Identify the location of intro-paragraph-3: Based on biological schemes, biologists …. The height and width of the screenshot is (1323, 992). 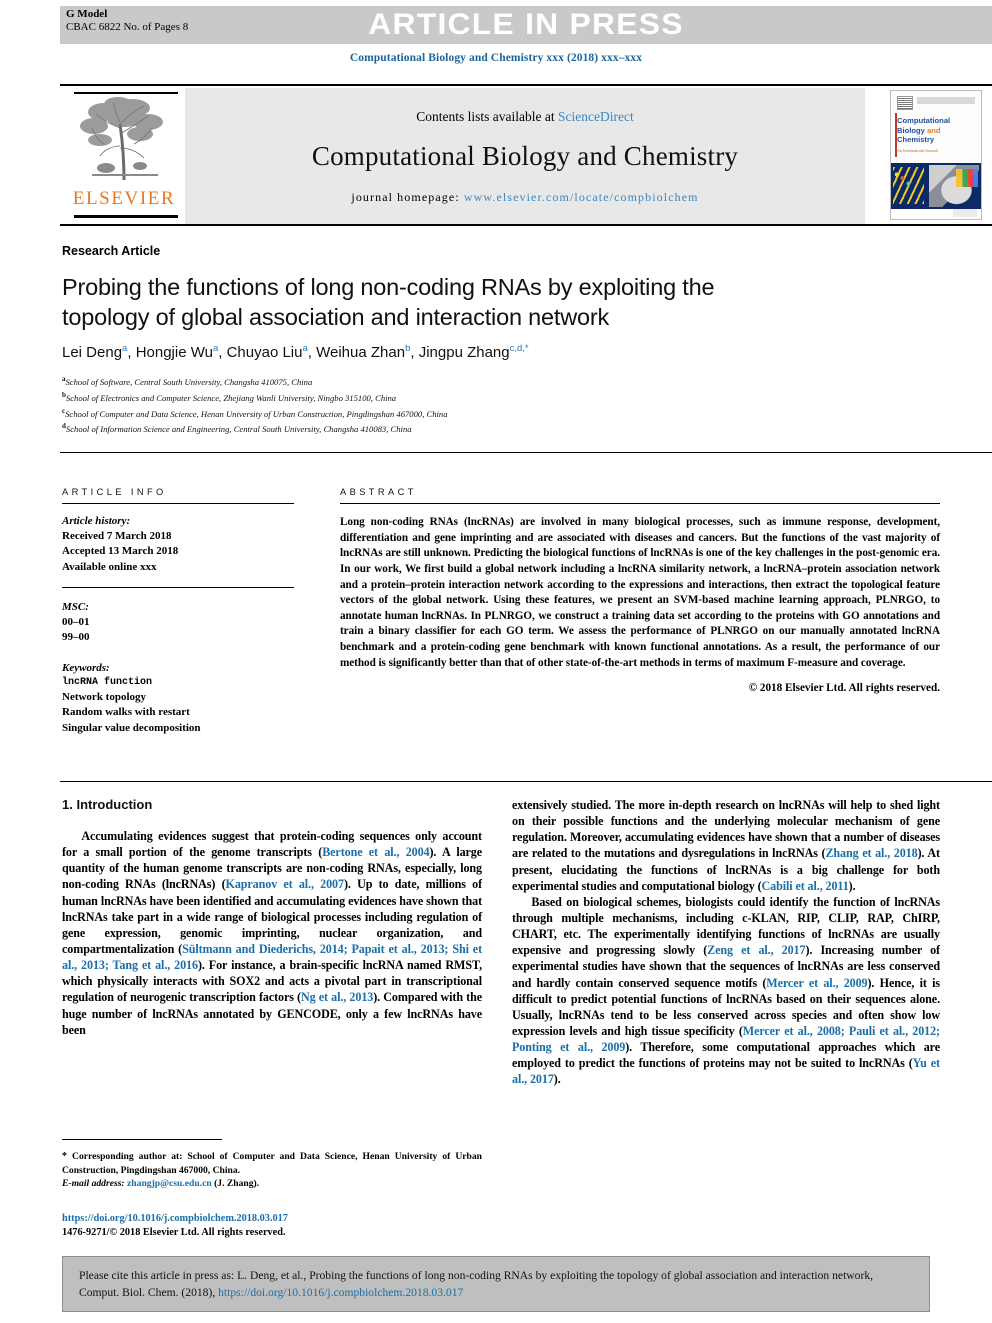
(726, 991).